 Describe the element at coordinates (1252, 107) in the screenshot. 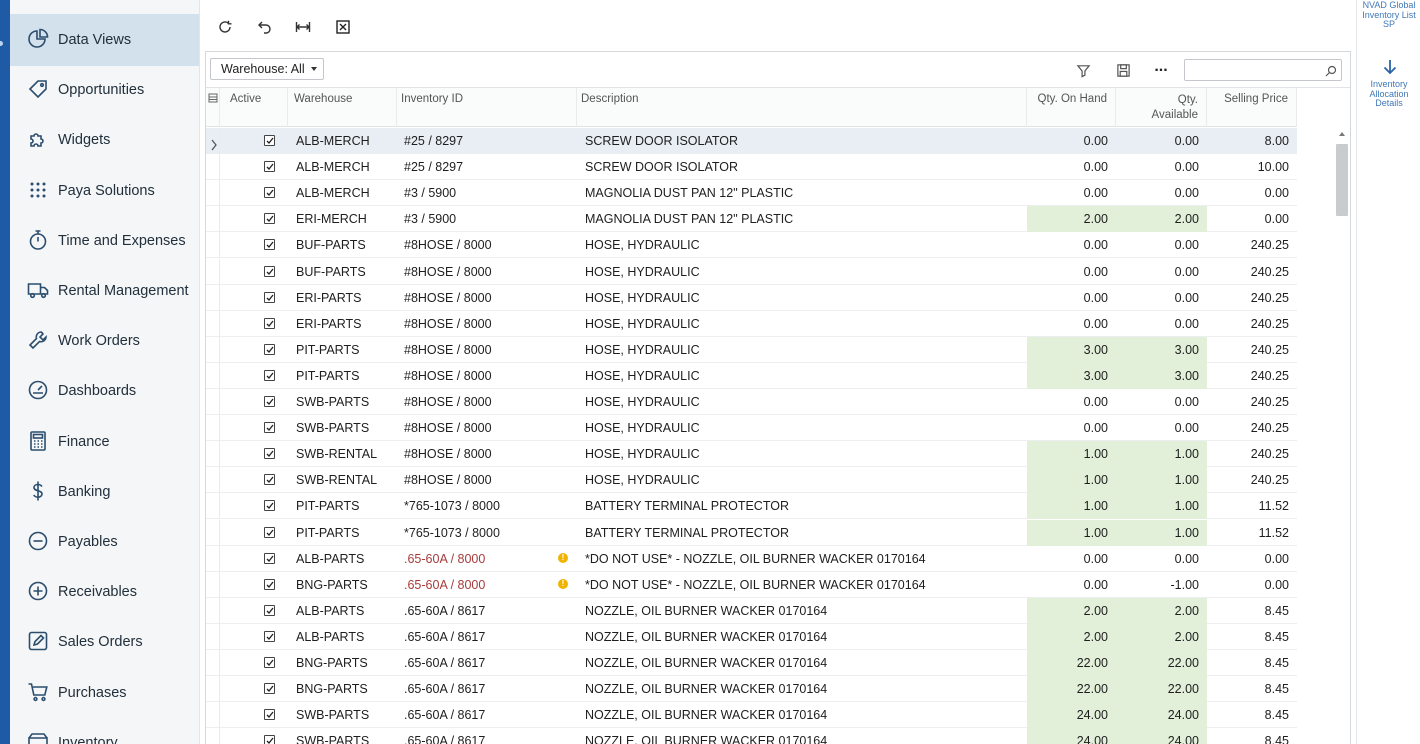

I see `column-header-selling-price: Selling Price` at that location.